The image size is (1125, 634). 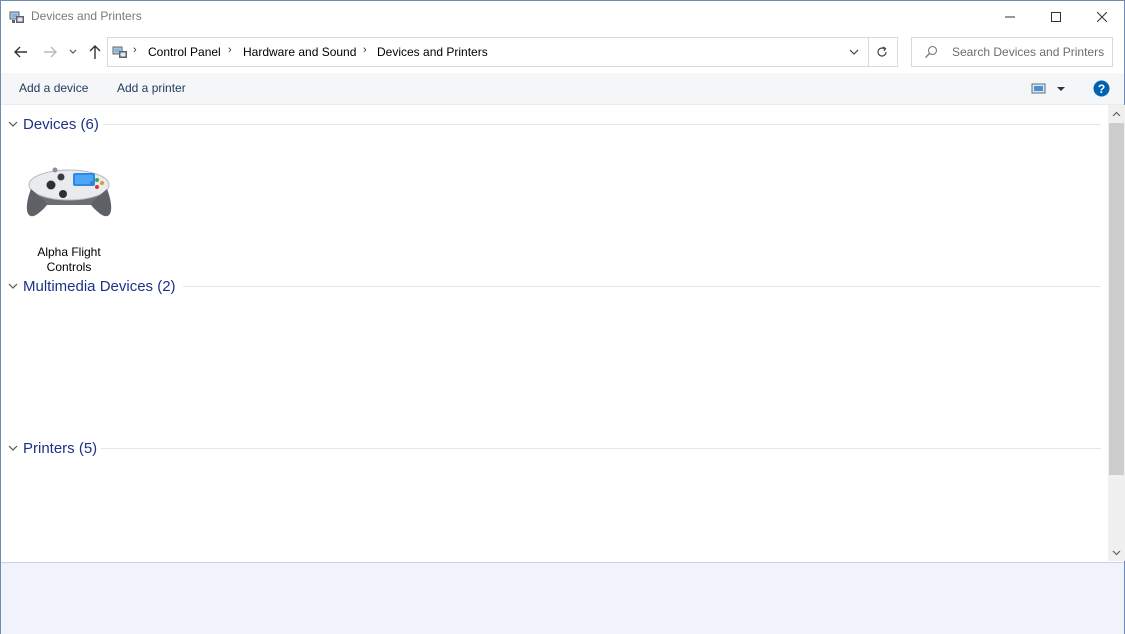 I want to click on help-icon: ?, so click(x=1101, y=88).